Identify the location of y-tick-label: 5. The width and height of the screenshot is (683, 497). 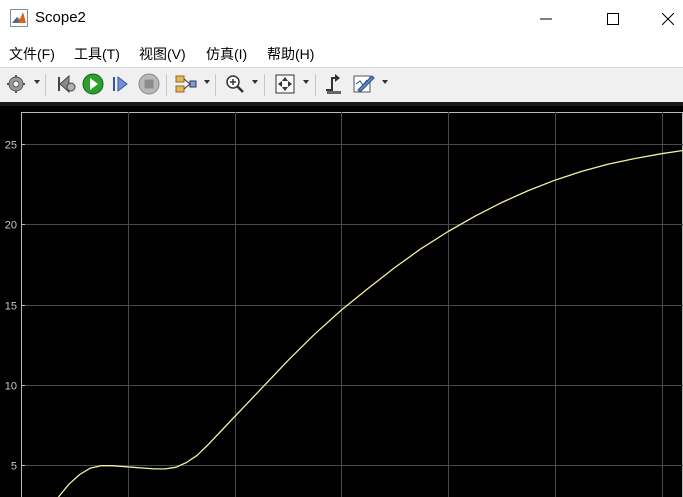
(14, 467).